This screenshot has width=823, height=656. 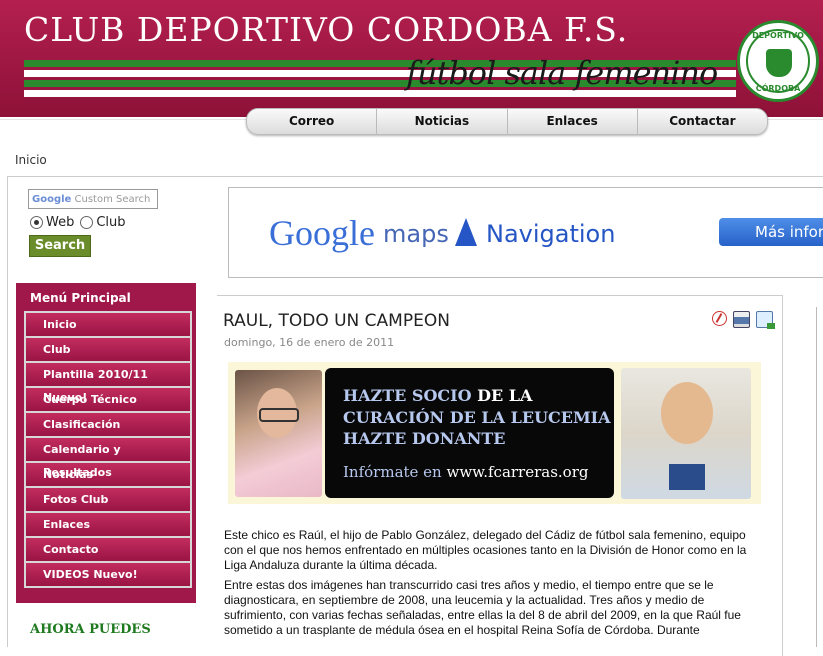 I want to click on google-logo: Google, so click(x=52, y=199).